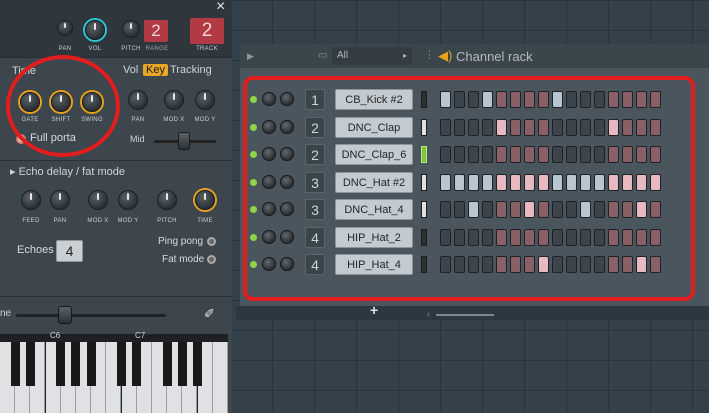 This screenshot has height=413, width=709. Describe the element at coordinates (98, 200) in the screenshot. I see `echo-modx-knob` at that location.